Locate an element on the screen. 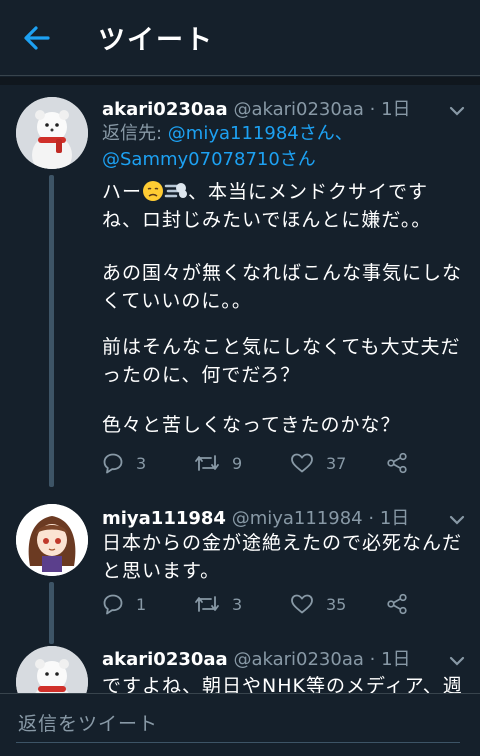 The image size is (480, 756). tweet-text-fragment: ハー is located at coordinates (122, 192).